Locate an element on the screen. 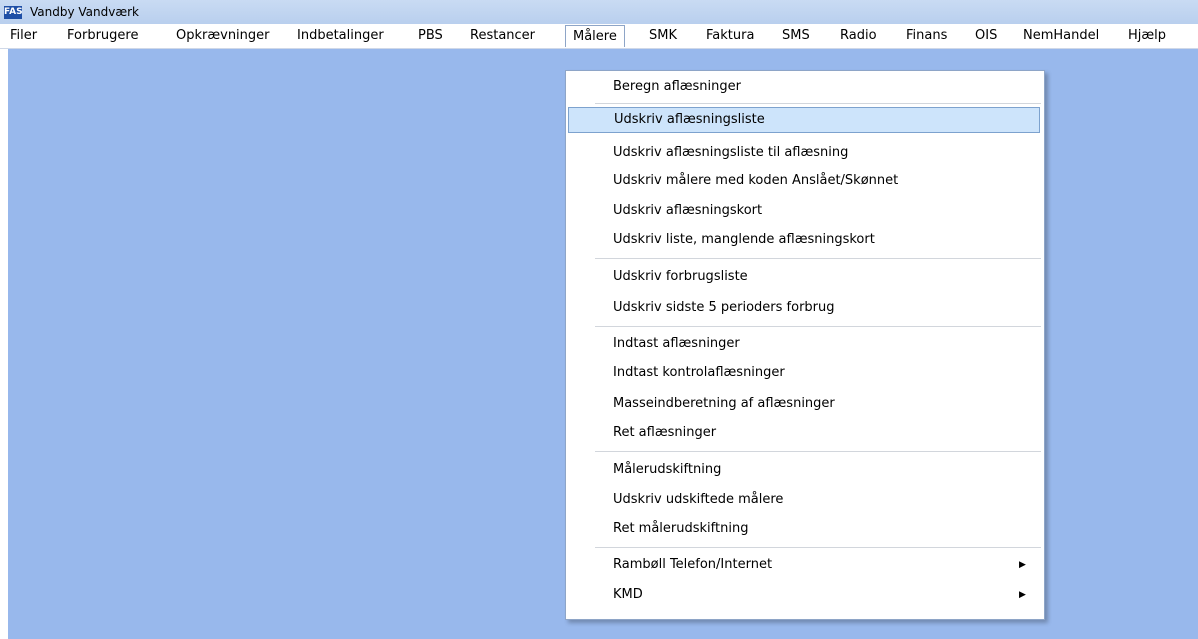 This screenshot has height=639, width=1198. menu-nemhandel: NemHandel is located at coordinates (1061, 36).